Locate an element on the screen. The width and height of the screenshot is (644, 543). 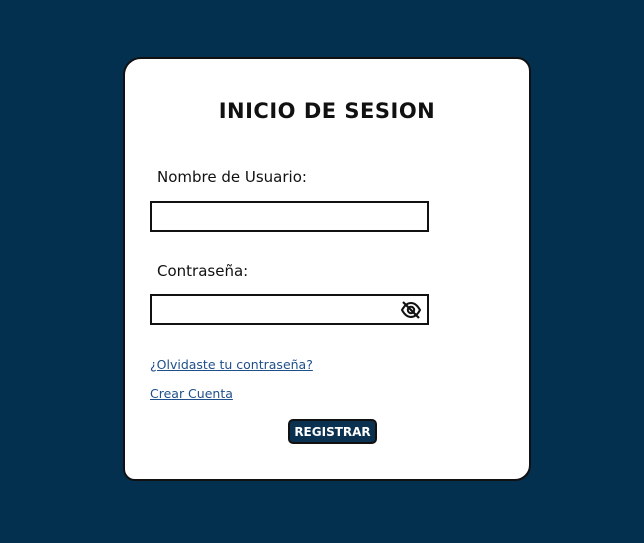
username-field-box is located at coordinates (289, 216).